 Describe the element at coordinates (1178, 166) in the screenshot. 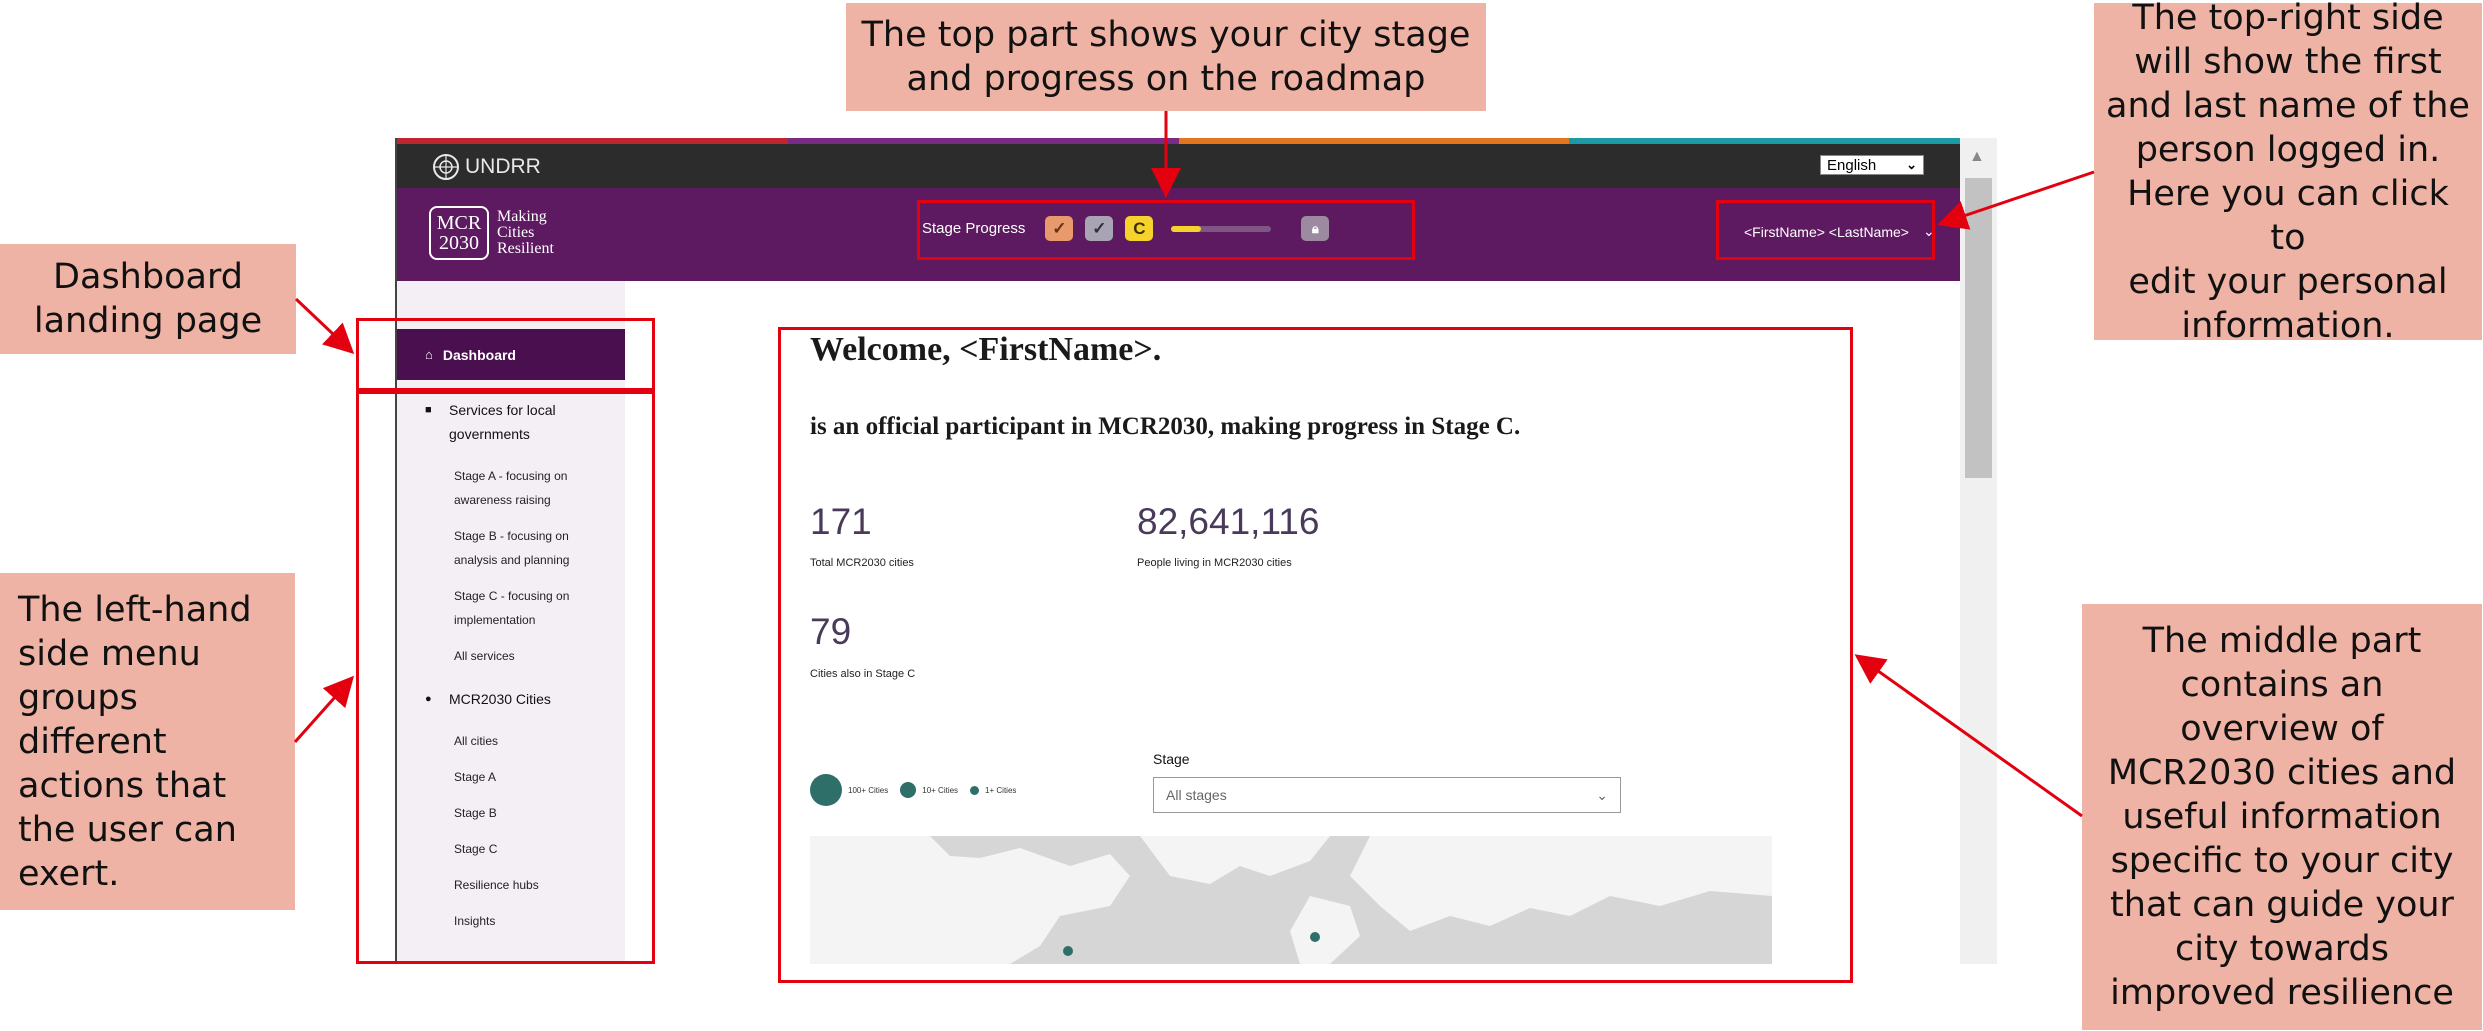

I see `top-bar: UNDRR English ⌄` at that location.